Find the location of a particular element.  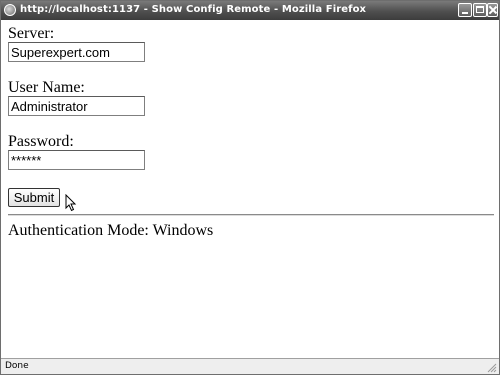

horizontal-divider is located at coordinates (251, 215).